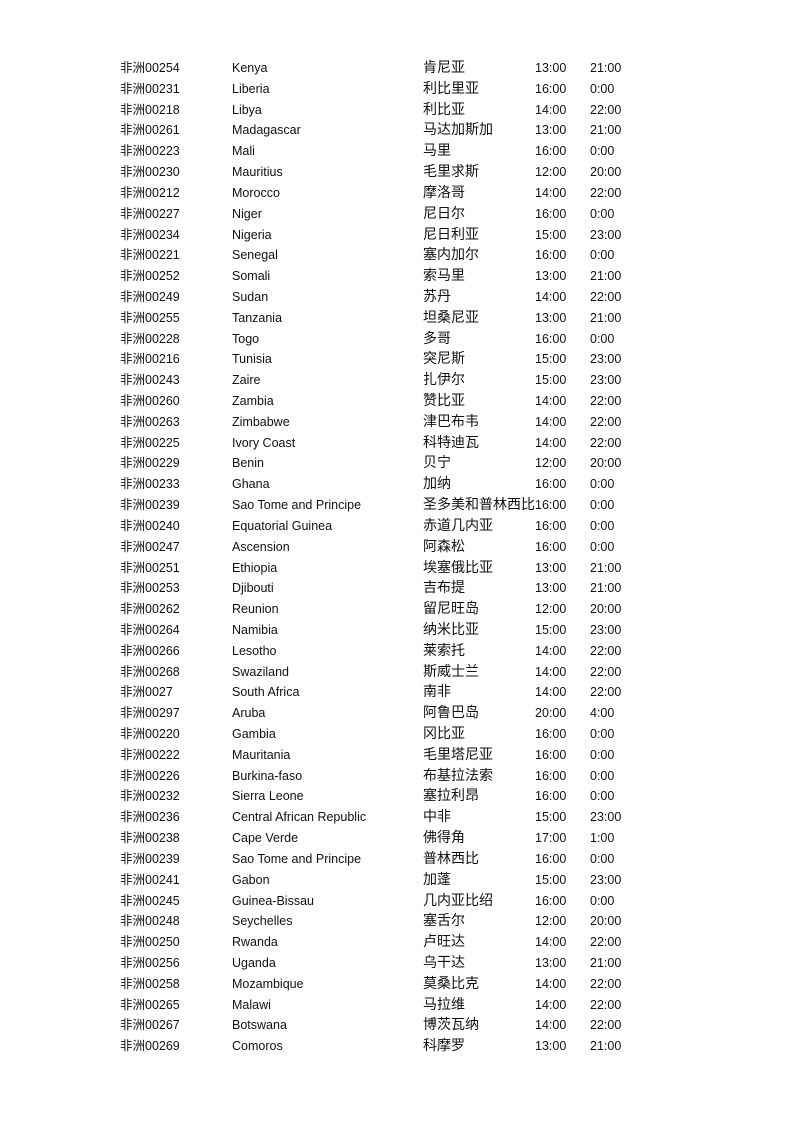 This screenshot has width=794, height=1123. I want to click on country-code-cell: 非洲00256, so click(150, 962).